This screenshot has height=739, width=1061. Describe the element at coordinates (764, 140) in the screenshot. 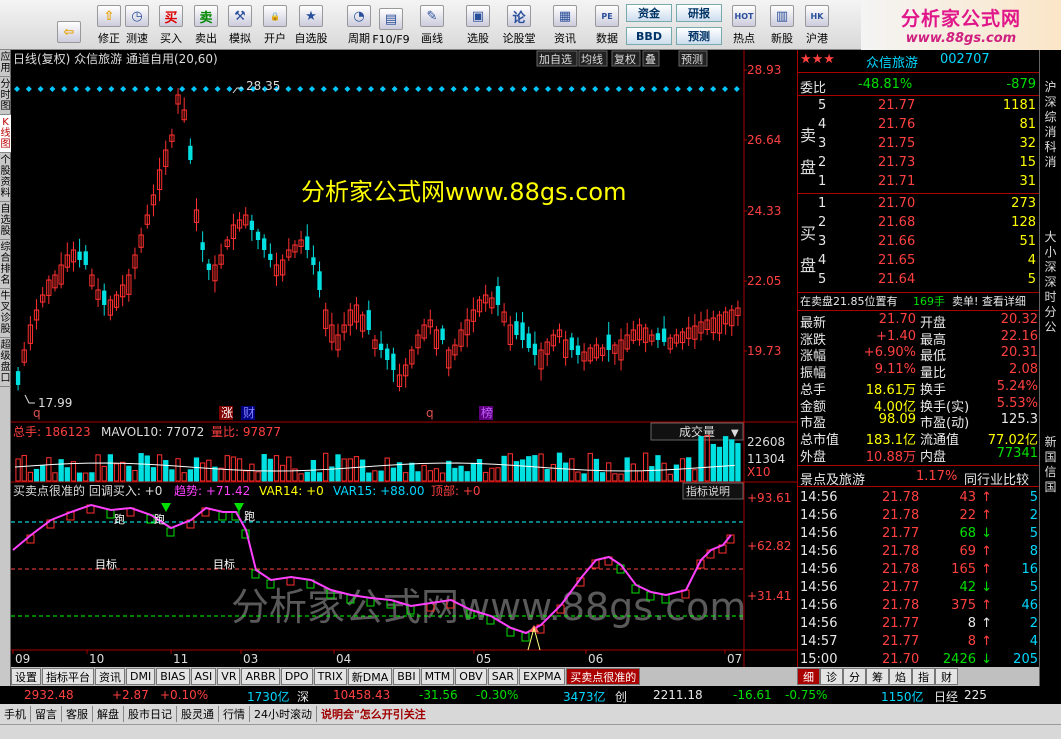

I see `price-axis-label: 26.64` at that location.